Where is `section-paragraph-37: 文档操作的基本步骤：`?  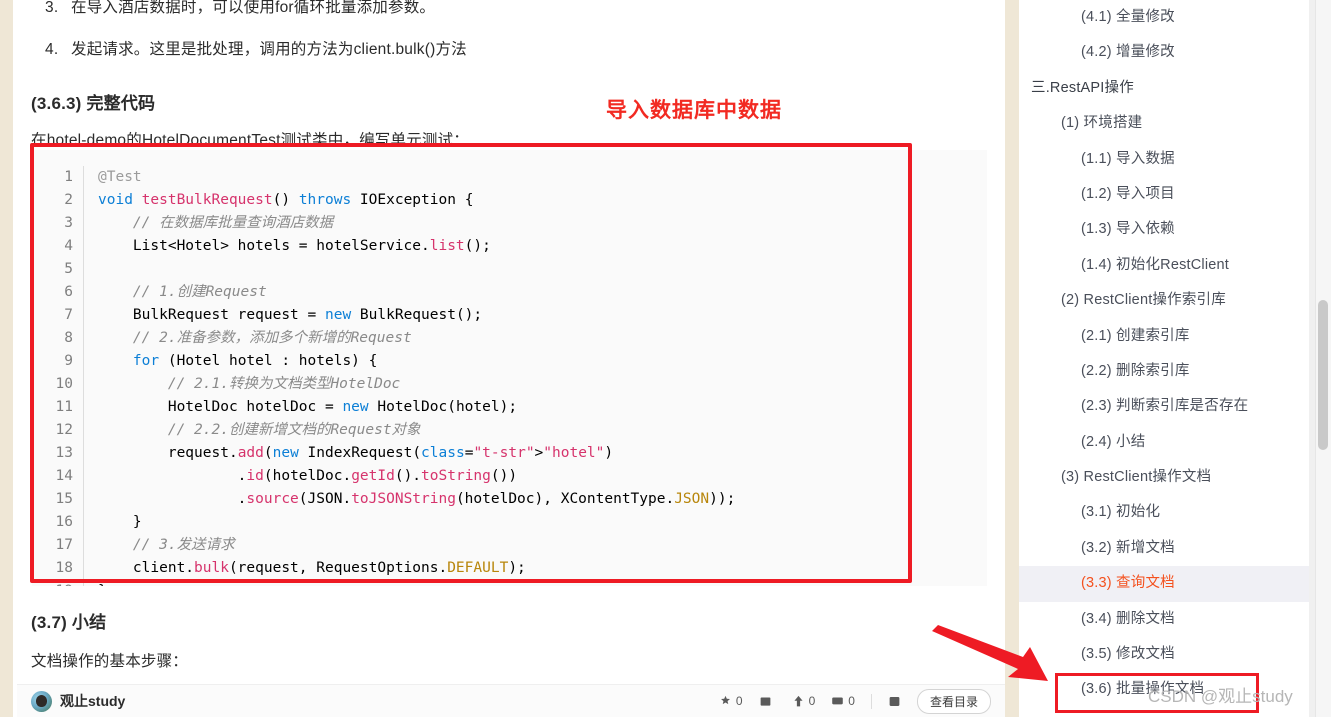
section-paragraph-37: 文档操作的基本步骤： is located at coordinates (110, 661).